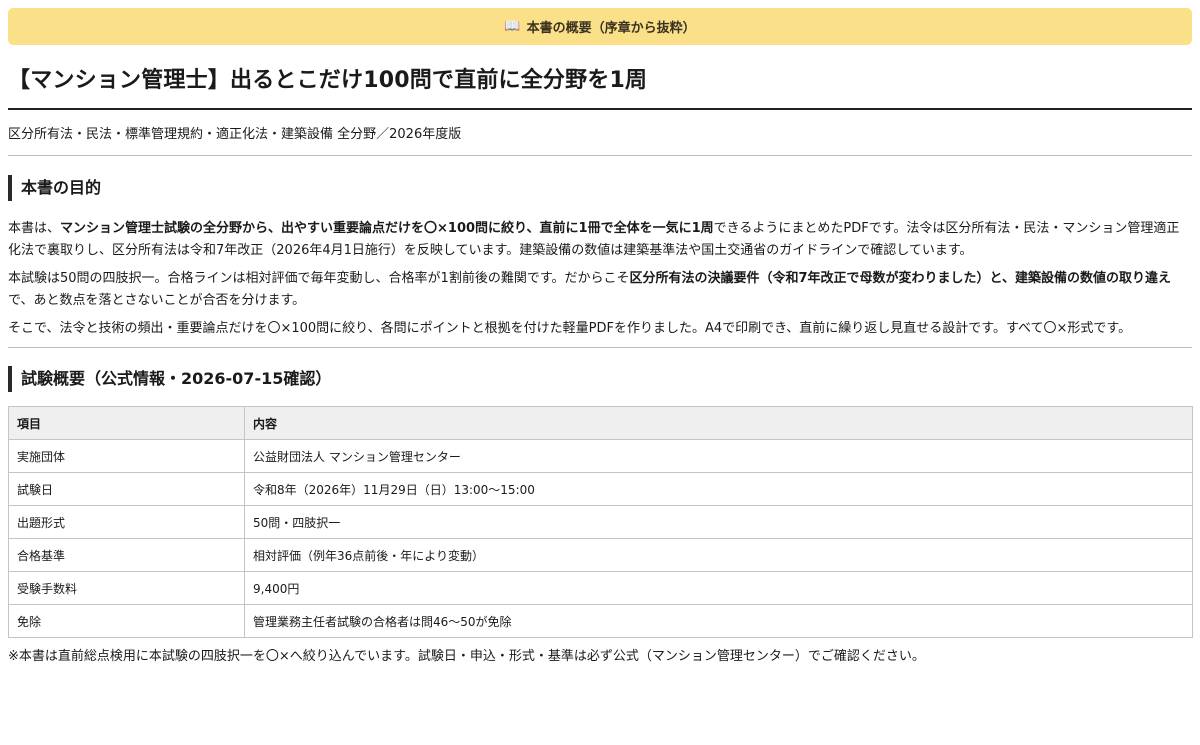 Image resolution: width=1200 pixels, height=745 pixels. What do you see at coordinates (126, 489) in the screenshot?
I see `table-cell: 試験日` at bounding box center [126, 489].